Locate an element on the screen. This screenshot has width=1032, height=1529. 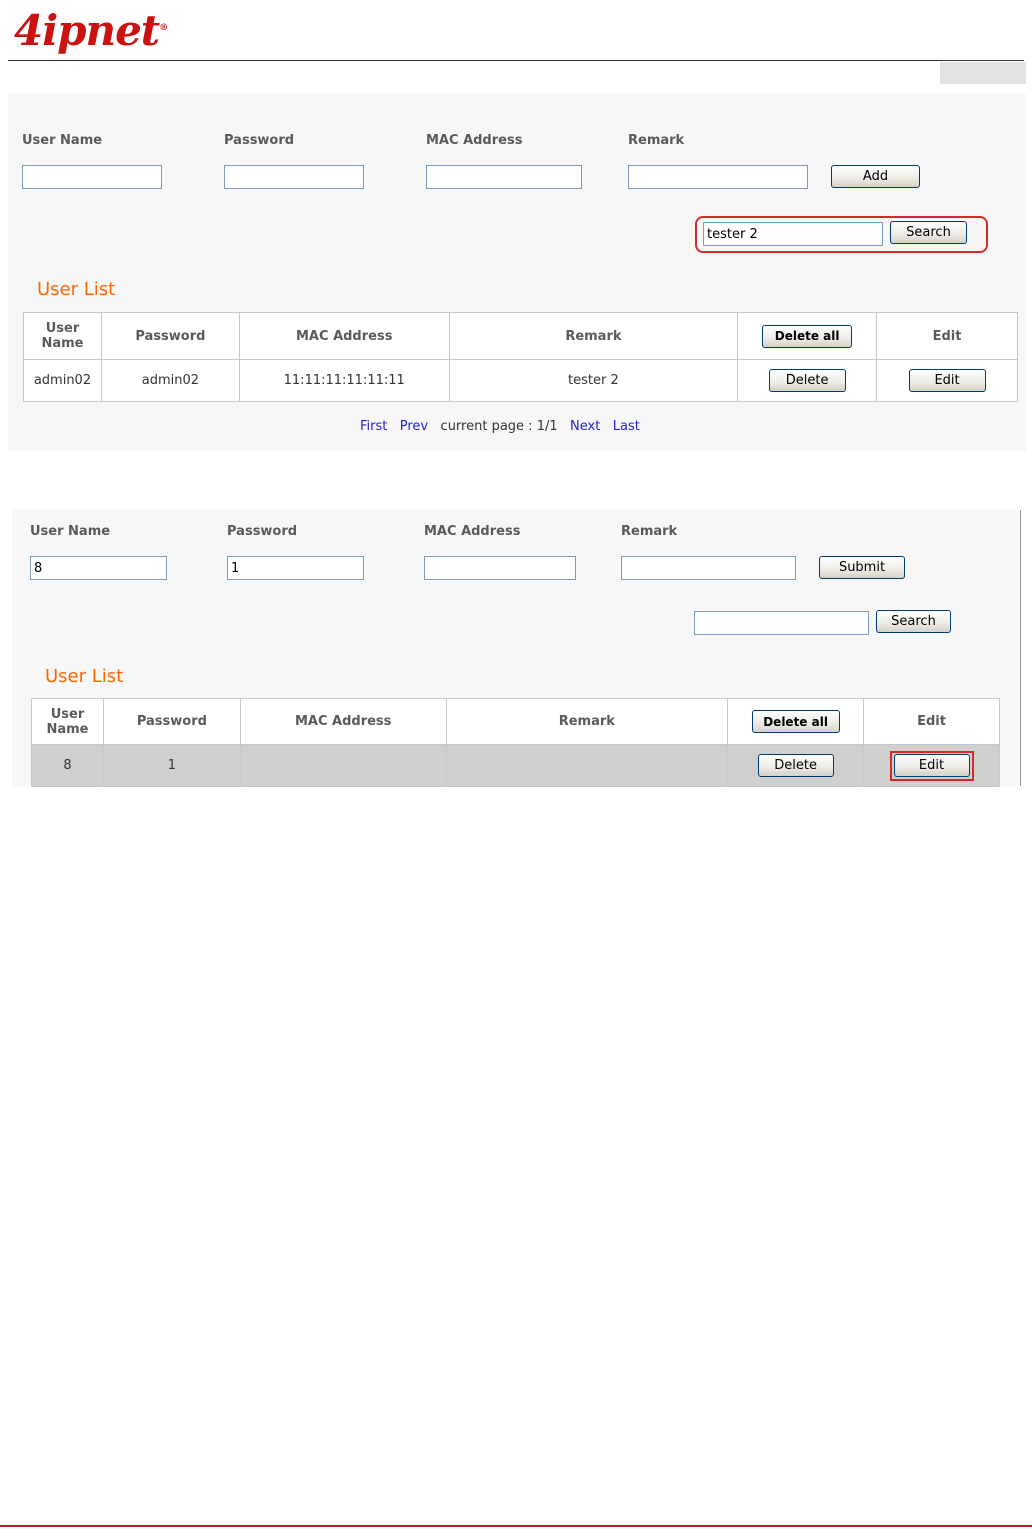
pager-current-page: current page : 1/1 is located at coordinates (499, 426).